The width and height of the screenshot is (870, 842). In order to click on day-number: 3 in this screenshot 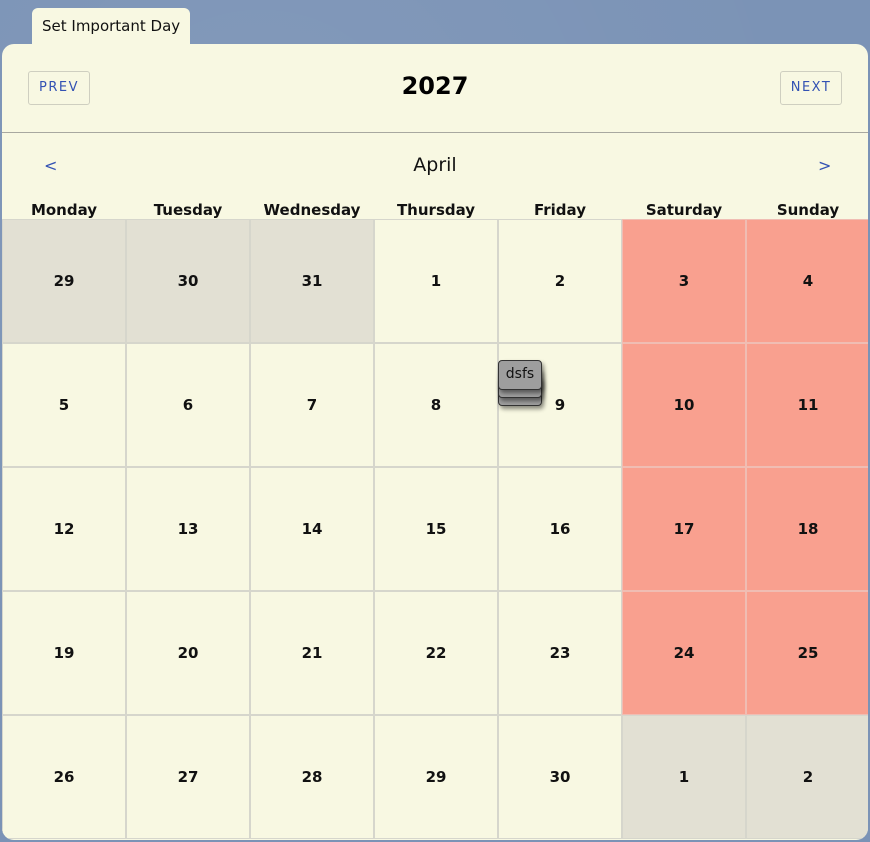, I will do `click(684, 281)`.